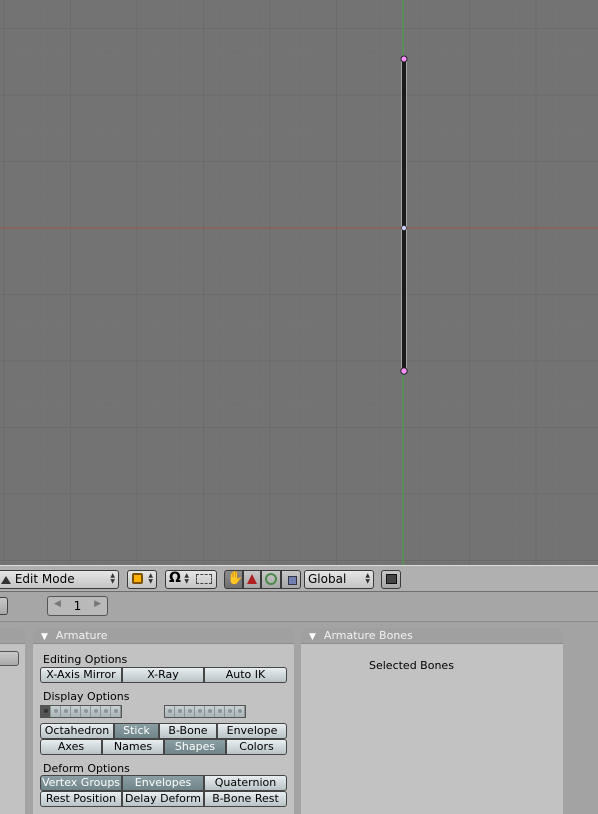 The width and height of the screenshot is (598, 814). Describe the element at coordinates (404, 215) in the screenshot. I see `bone-stick` at that location.